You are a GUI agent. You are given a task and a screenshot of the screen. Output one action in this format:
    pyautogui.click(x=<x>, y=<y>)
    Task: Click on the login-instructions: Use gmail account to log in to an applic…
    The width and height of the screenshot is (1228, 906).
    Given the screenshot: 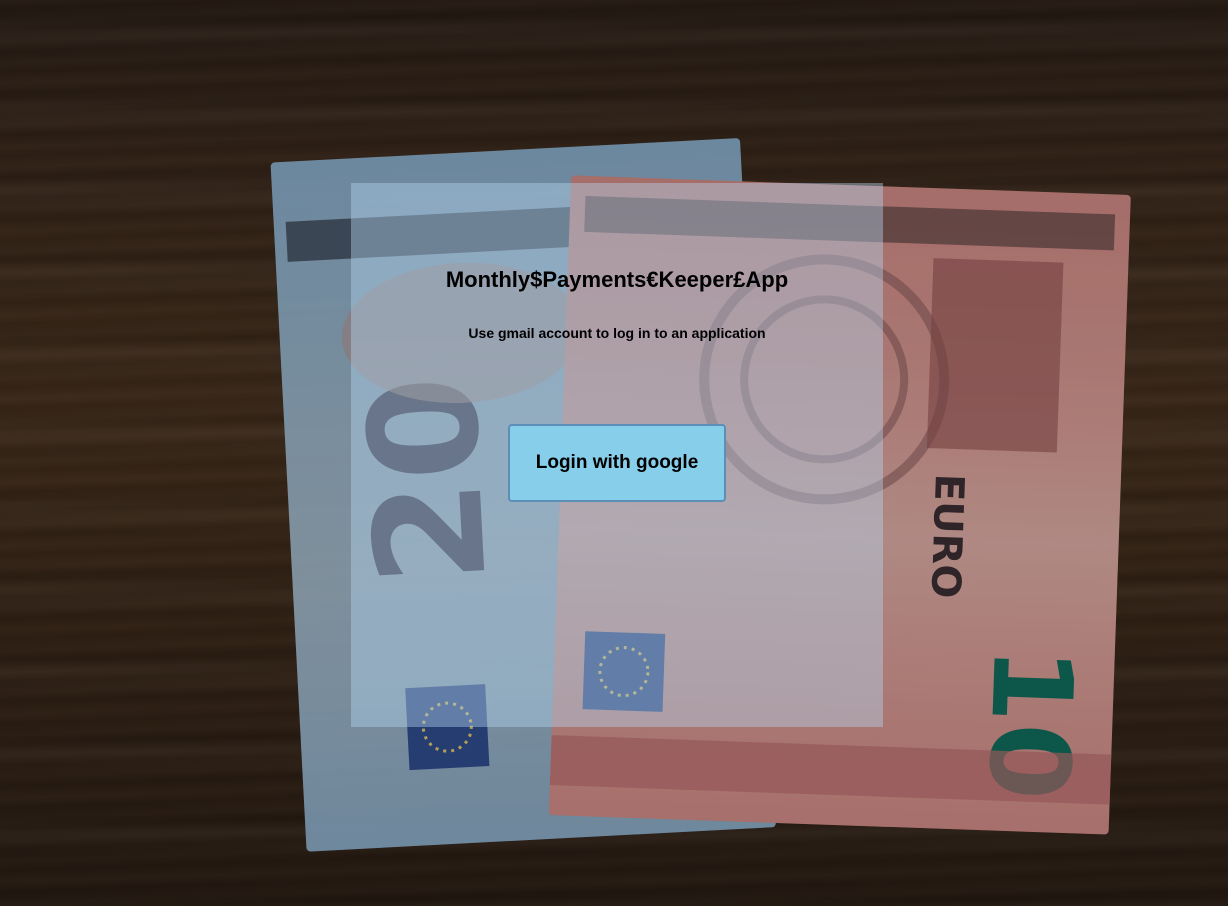 What is the action you would take?
    pyautogui.click(x=617, y=333)
    